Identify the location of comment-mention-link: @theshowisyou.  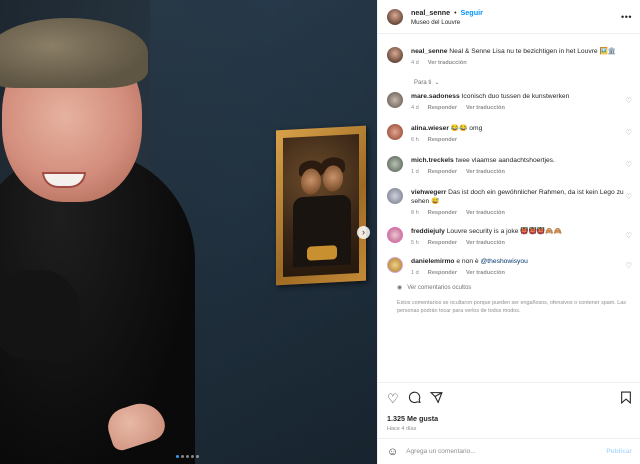
(504, 261).